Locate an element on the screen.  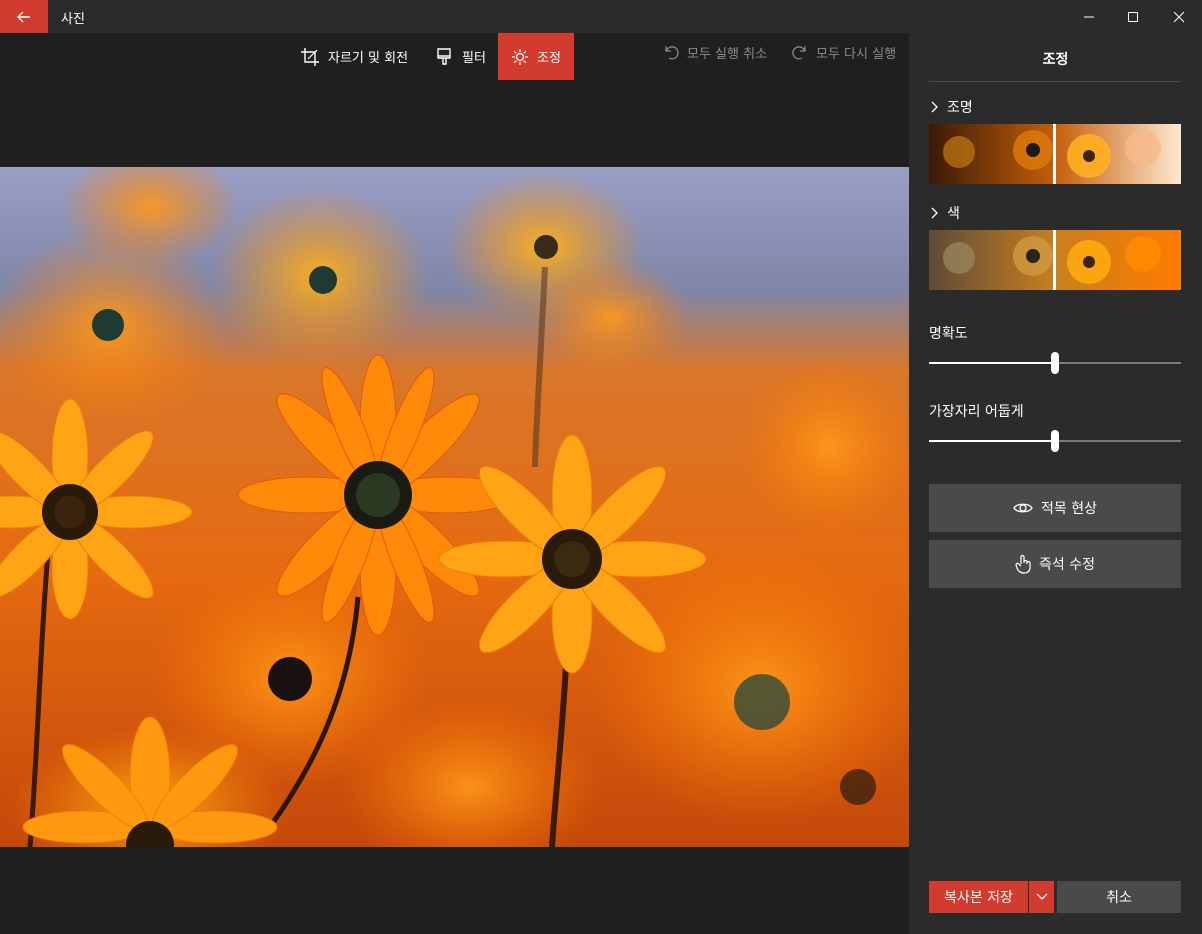
tab-crop-rotate: 자르기 및 회전 is located at coordinates (354, 56).